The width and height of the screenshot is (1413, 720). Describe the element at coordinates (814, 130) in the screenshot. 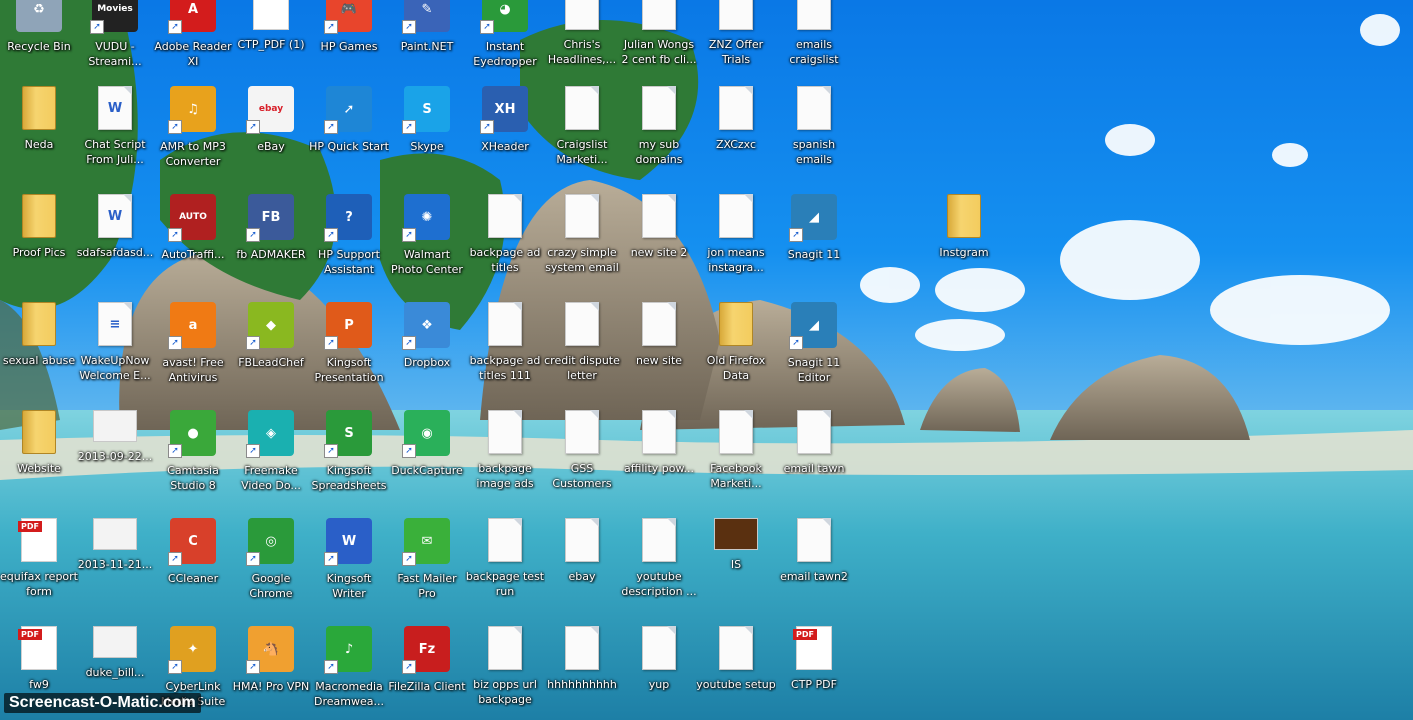

I see `desktop-icon: ➚ spanish emails` at that location.